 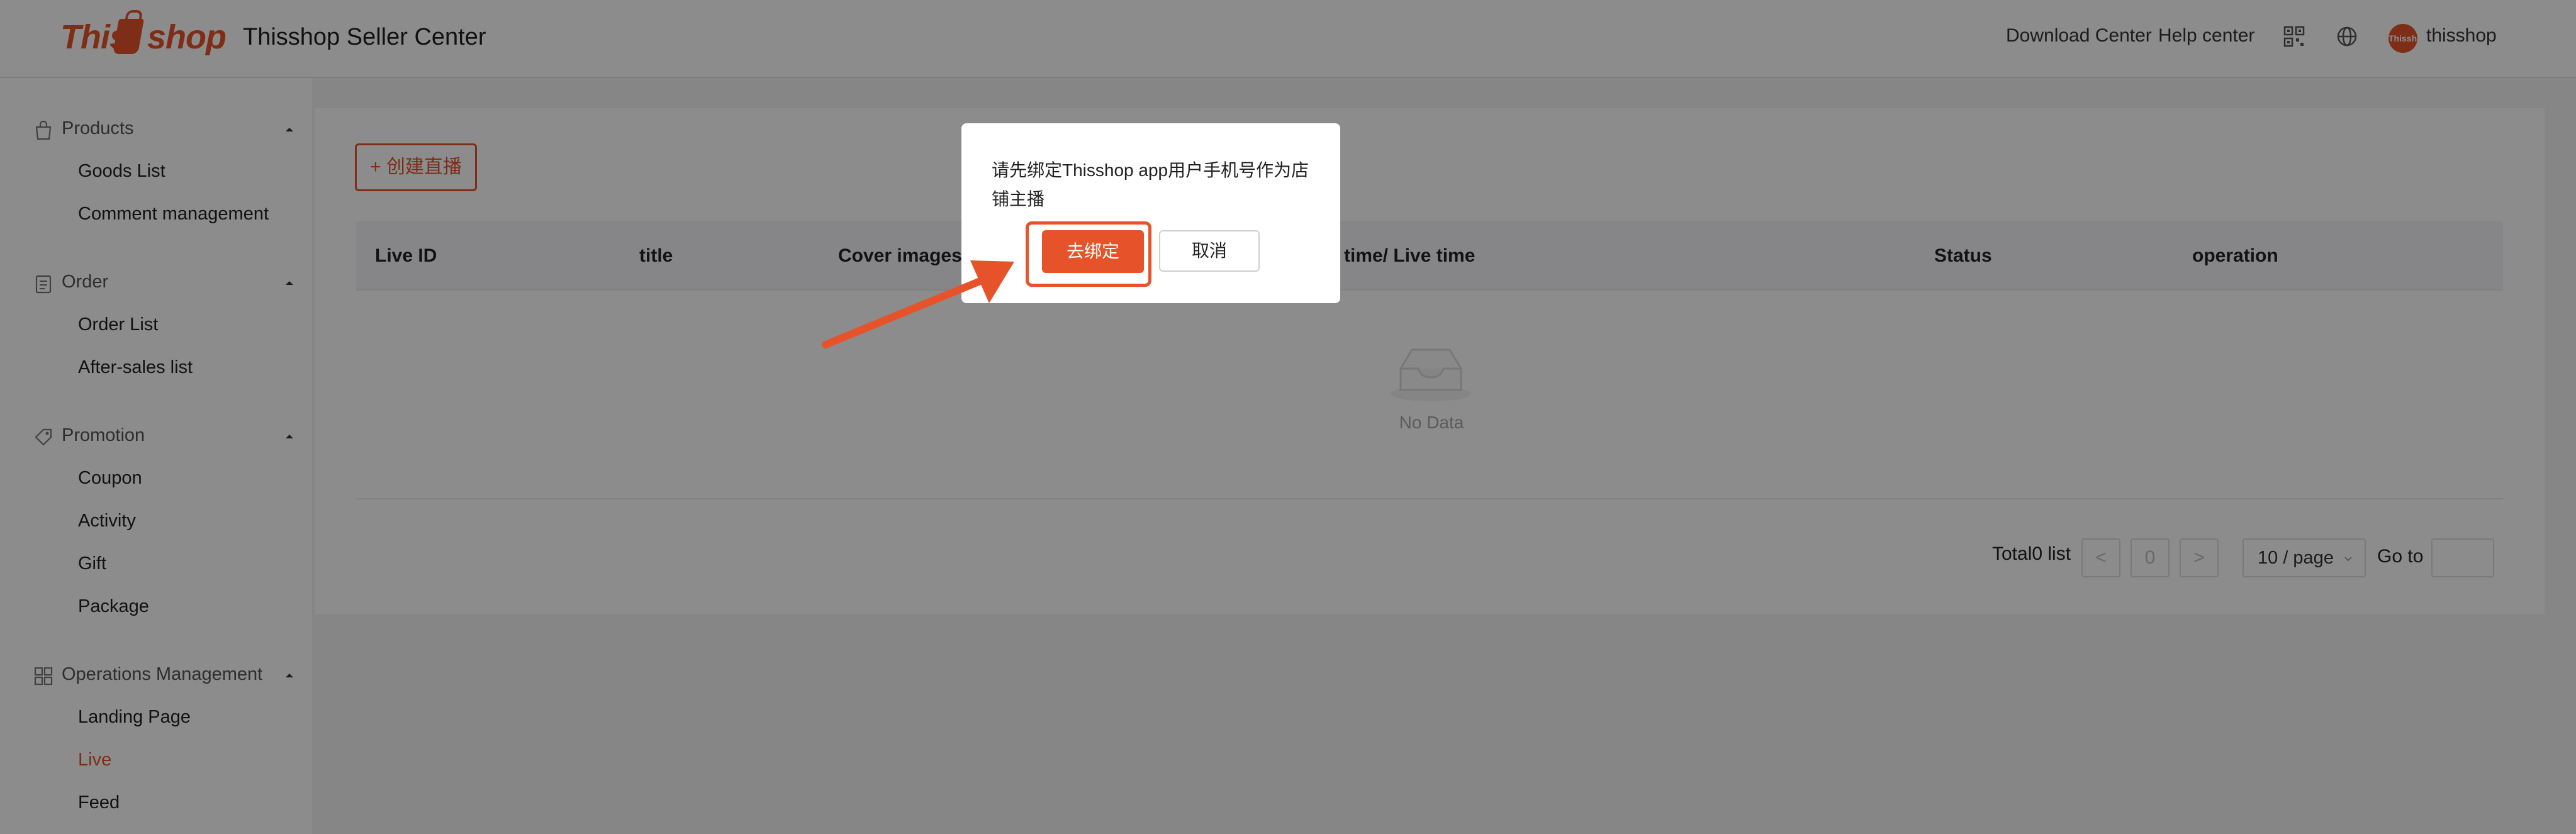 I want to click on cancel-button: 取消, so click(x=1209, y=251).